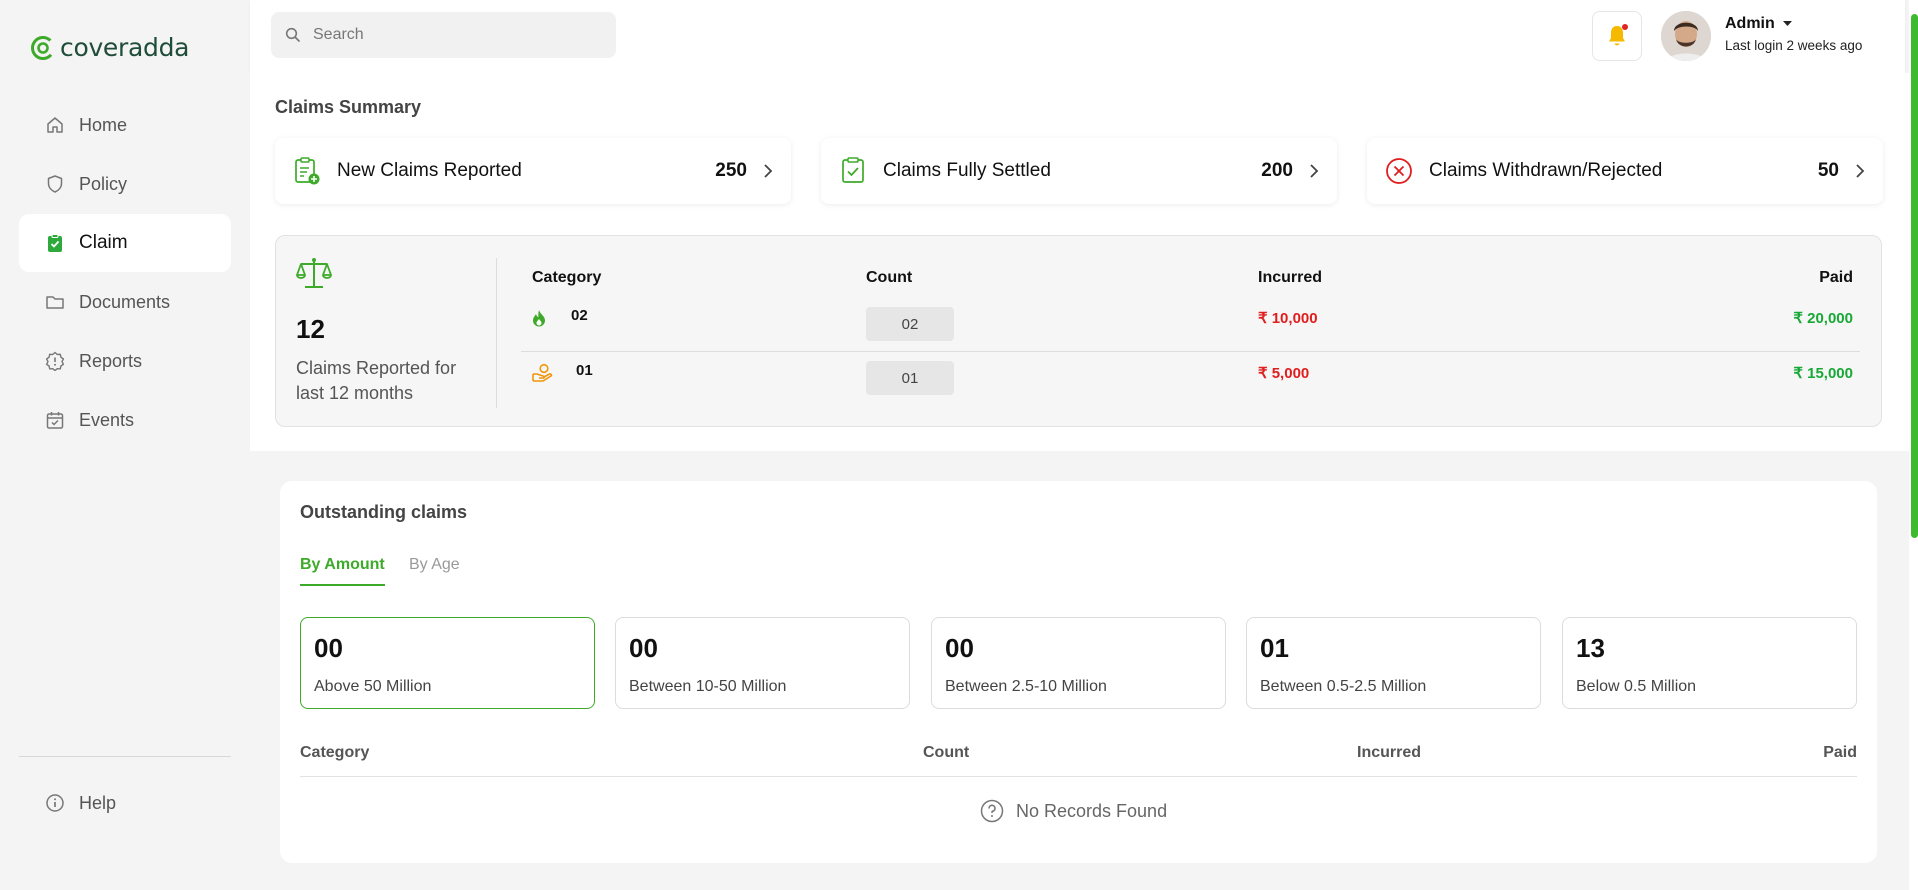  Describe the element at coordinates (384, 512) in the screenshot. I see `outstanding-title: Outstanding claims` at that location.